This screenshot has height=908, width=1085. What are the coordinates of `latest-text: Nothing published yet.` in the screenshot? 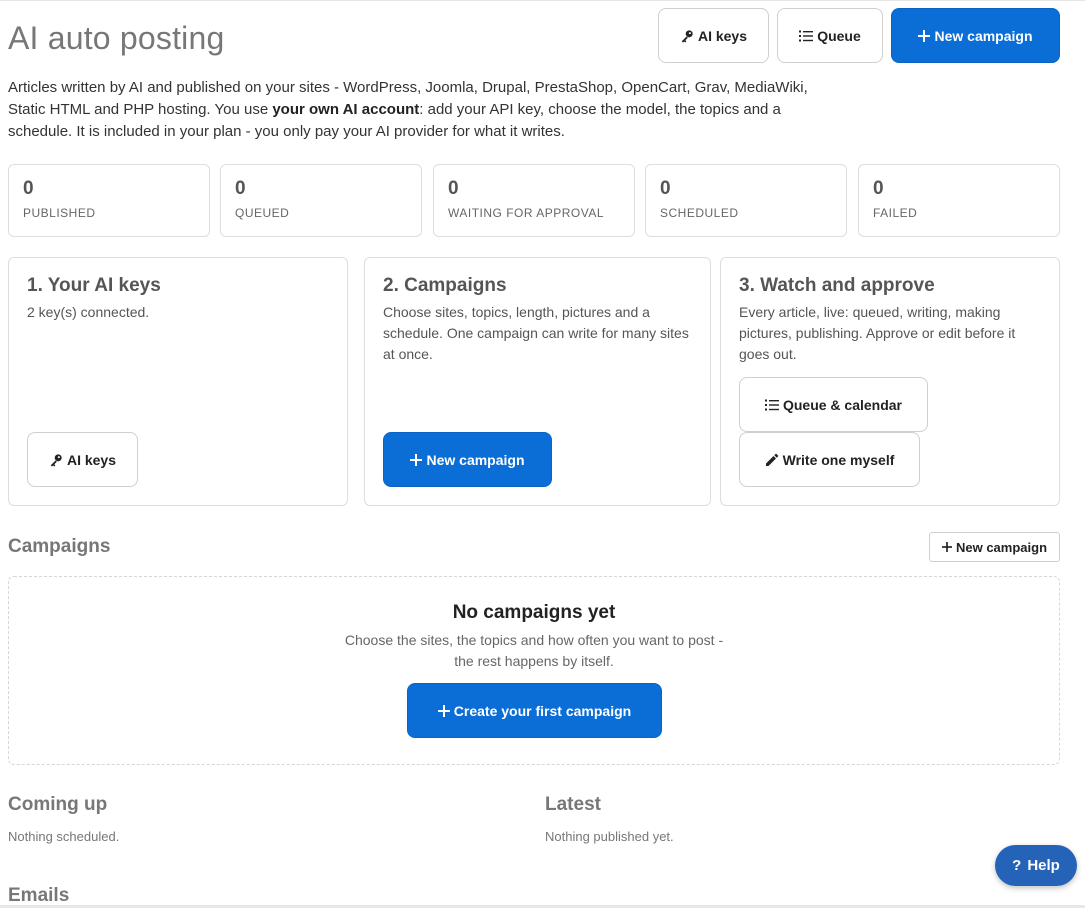 It's located at (609, 836).